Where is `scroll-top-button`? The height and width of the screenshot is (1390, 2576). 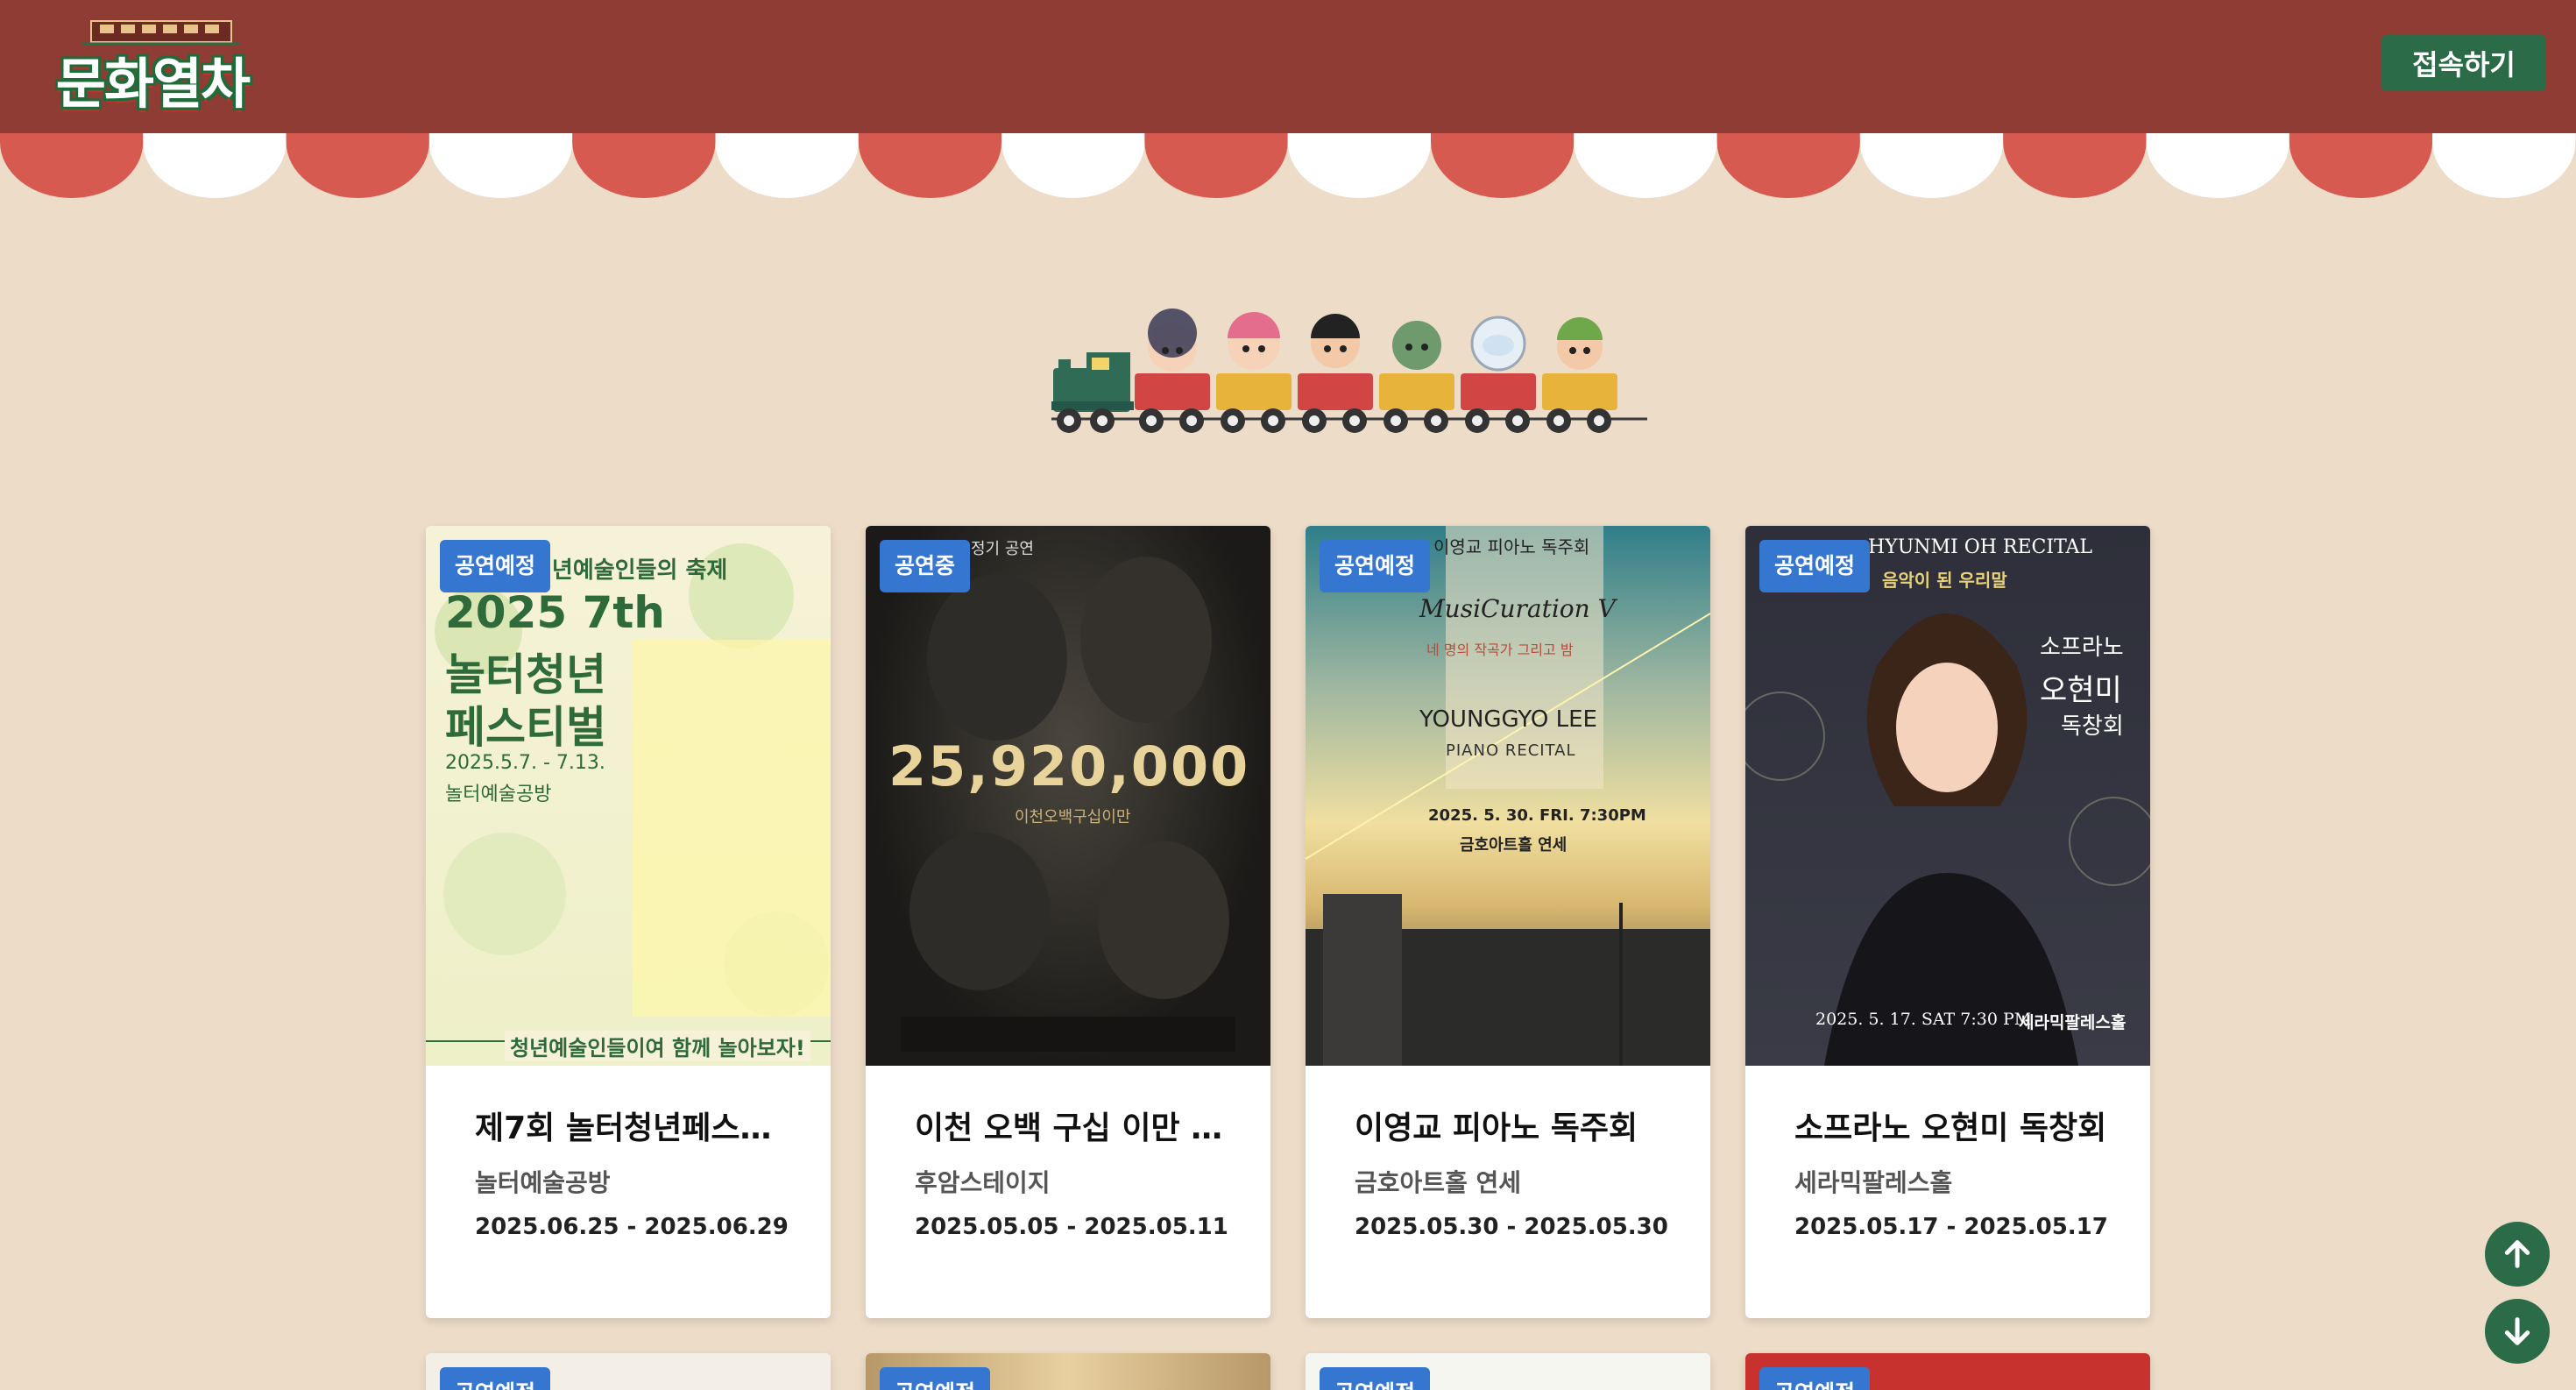 scroll-top-button is located at coordinates (2517, 1254).